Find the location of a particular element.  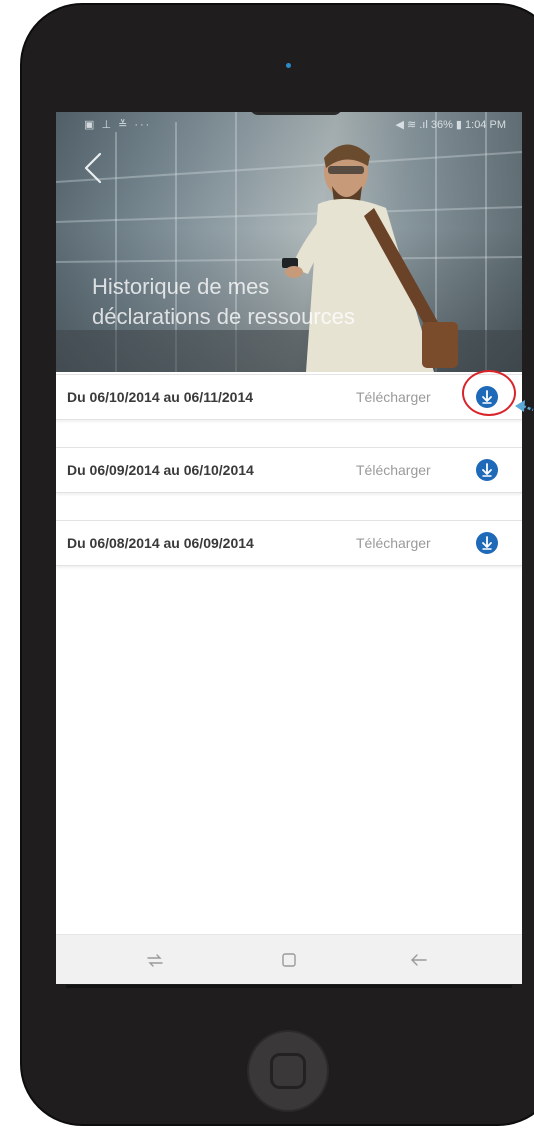

list-item: Du 06/09/2014 au 06/10/2014 Télécharger is located at coordinates (289, 470).